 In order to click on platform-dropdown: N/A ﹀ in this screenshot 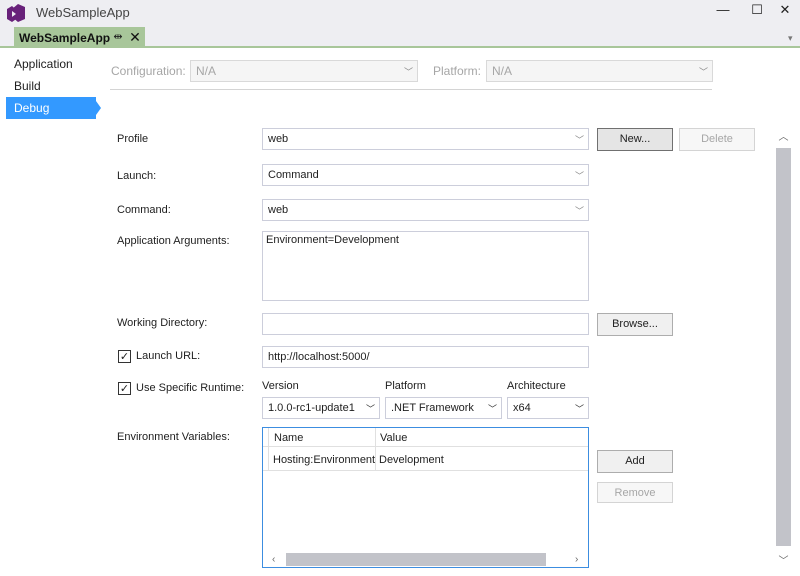, I will do `click(599, 71)`.